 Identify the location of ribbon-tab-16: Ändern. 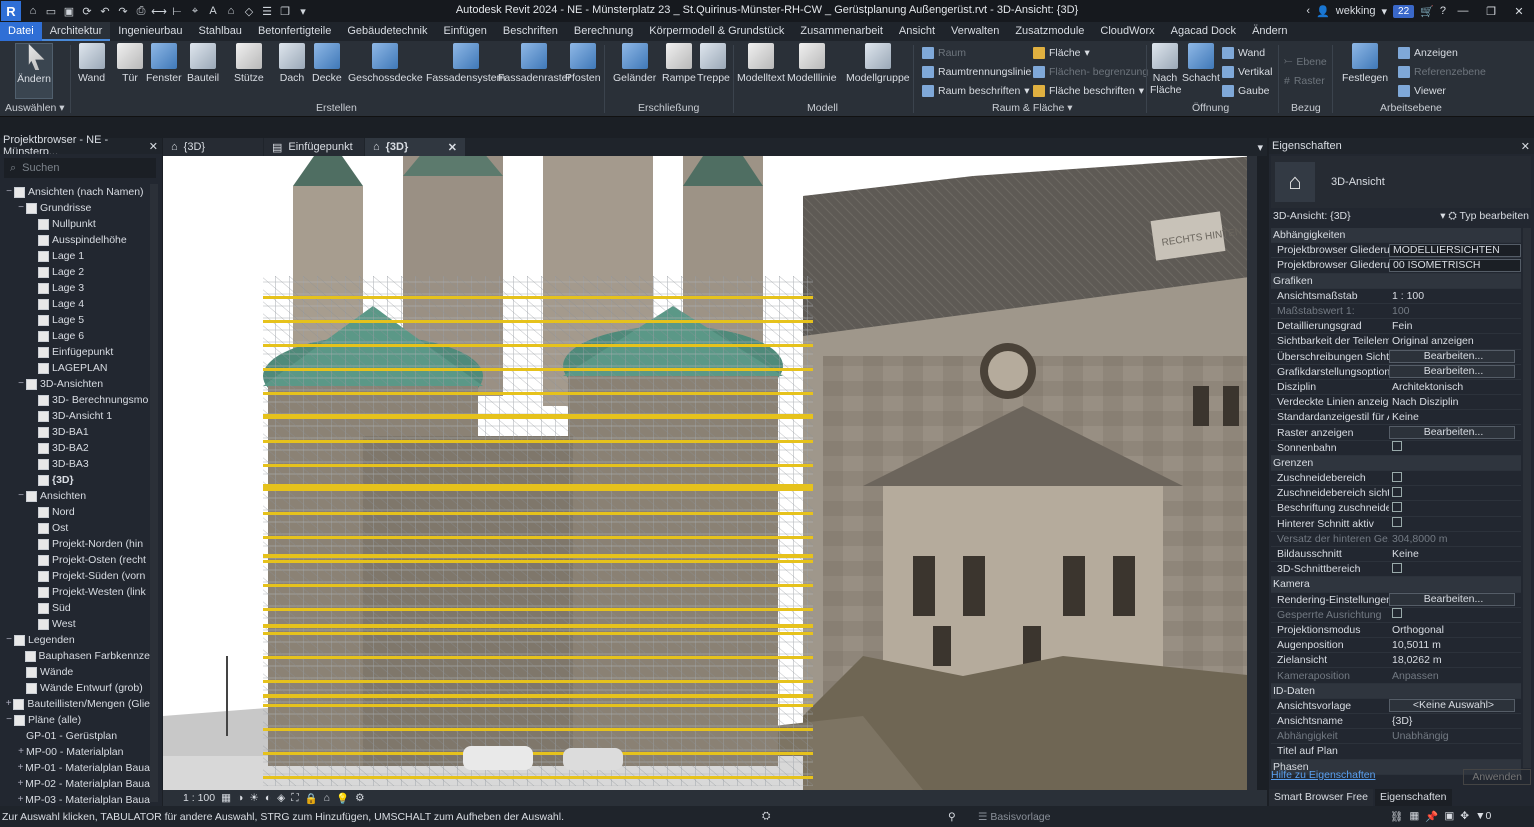
(1269, 31).